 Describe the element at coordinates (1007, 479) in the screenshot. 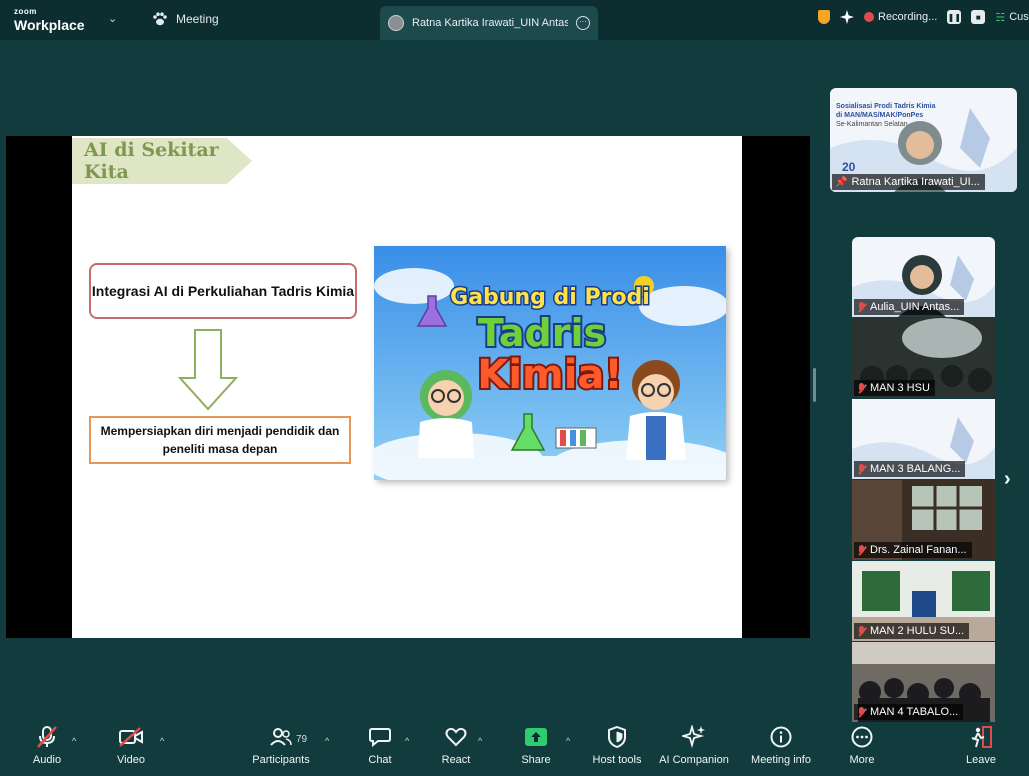

I see `next-page-chevron-icon: ›` at that location.